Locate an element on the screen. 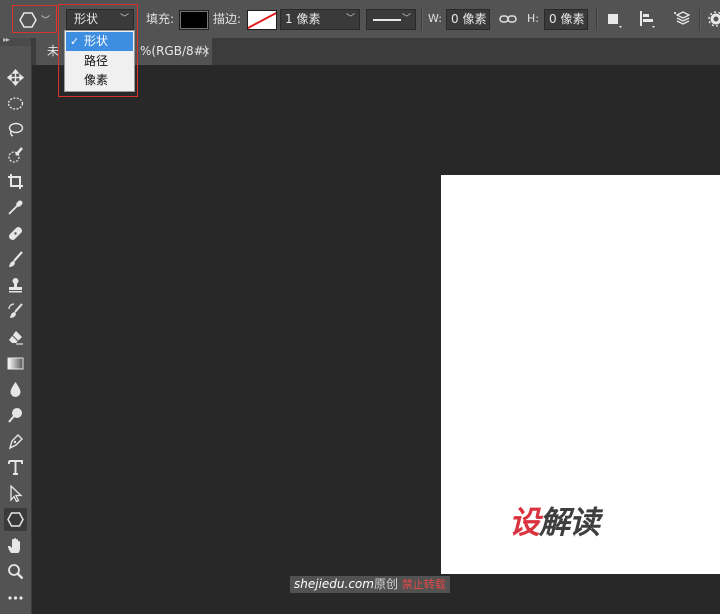 The image size is (720, 614). history-brush-tool is located at coordinates (15, 311).